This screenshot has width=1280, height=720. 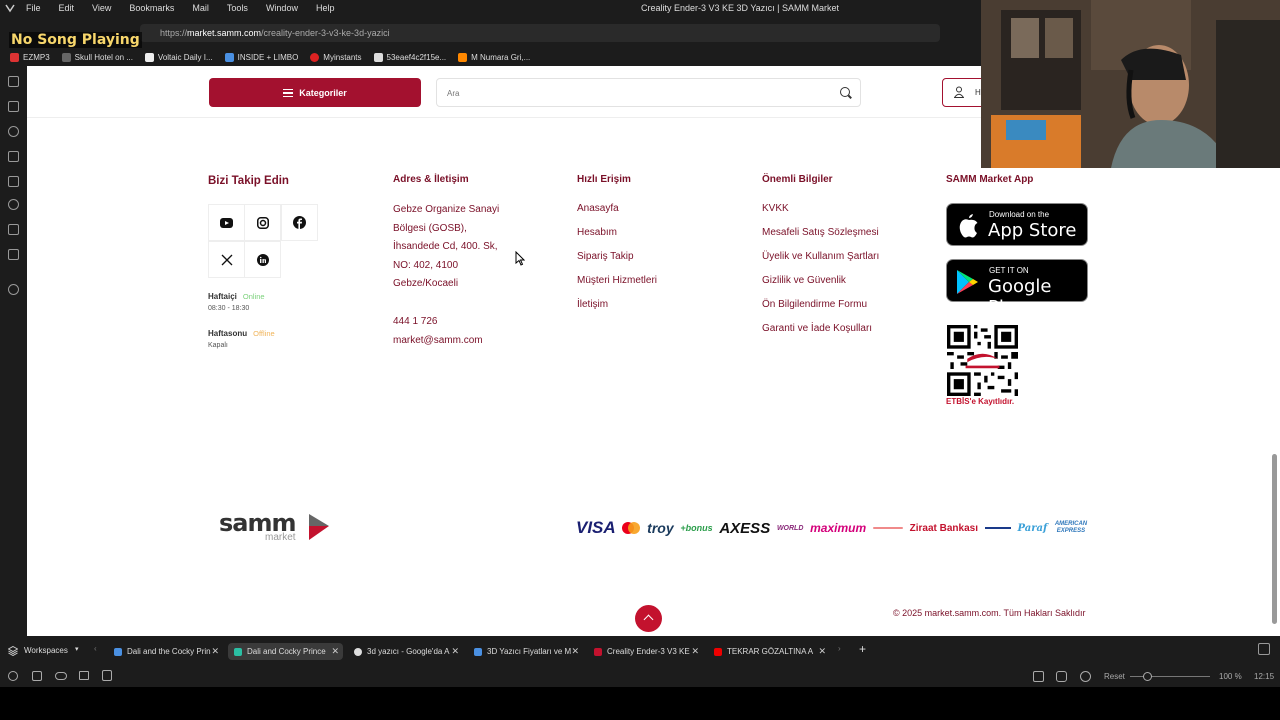 I want to click on app-store-button: Download on the App Store, so click(x=1017, y=224).